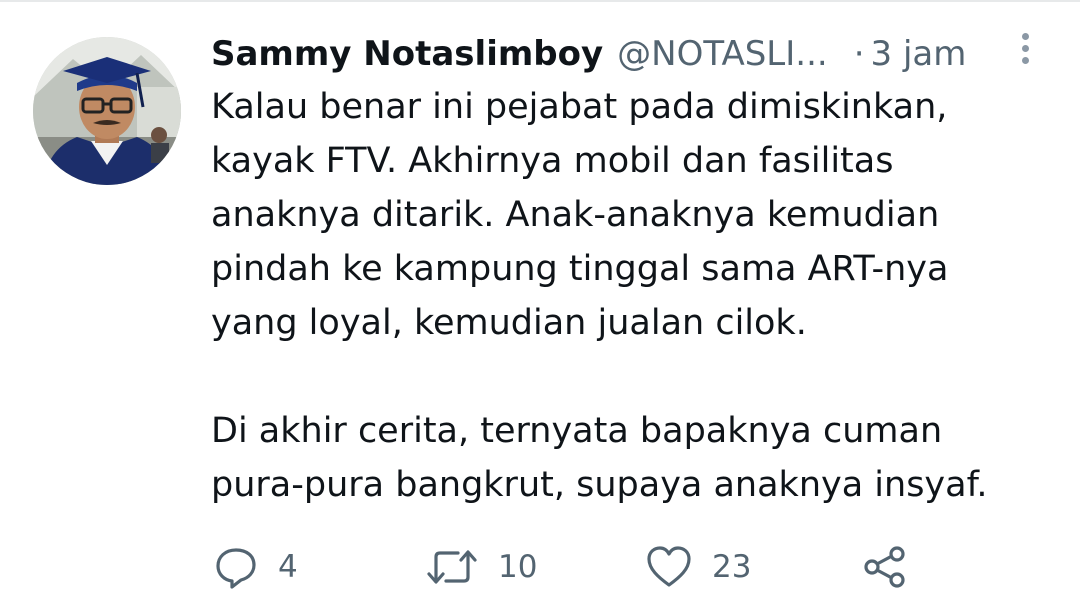 This screenshot has height=608, width=1080. I want to click on tweet-text-line: yang loyal, kemudian jualan cilok., so click(509, 323).